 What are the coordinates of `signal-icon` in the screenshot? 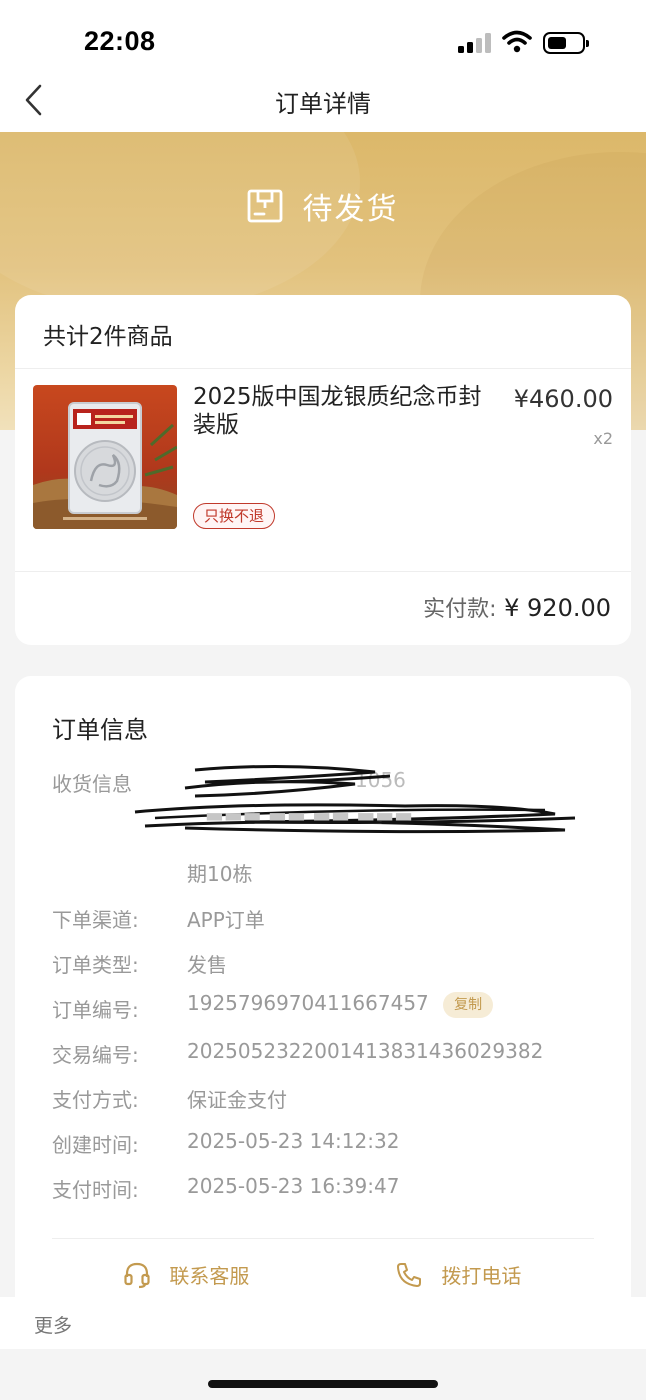 It's located at (475, 43).